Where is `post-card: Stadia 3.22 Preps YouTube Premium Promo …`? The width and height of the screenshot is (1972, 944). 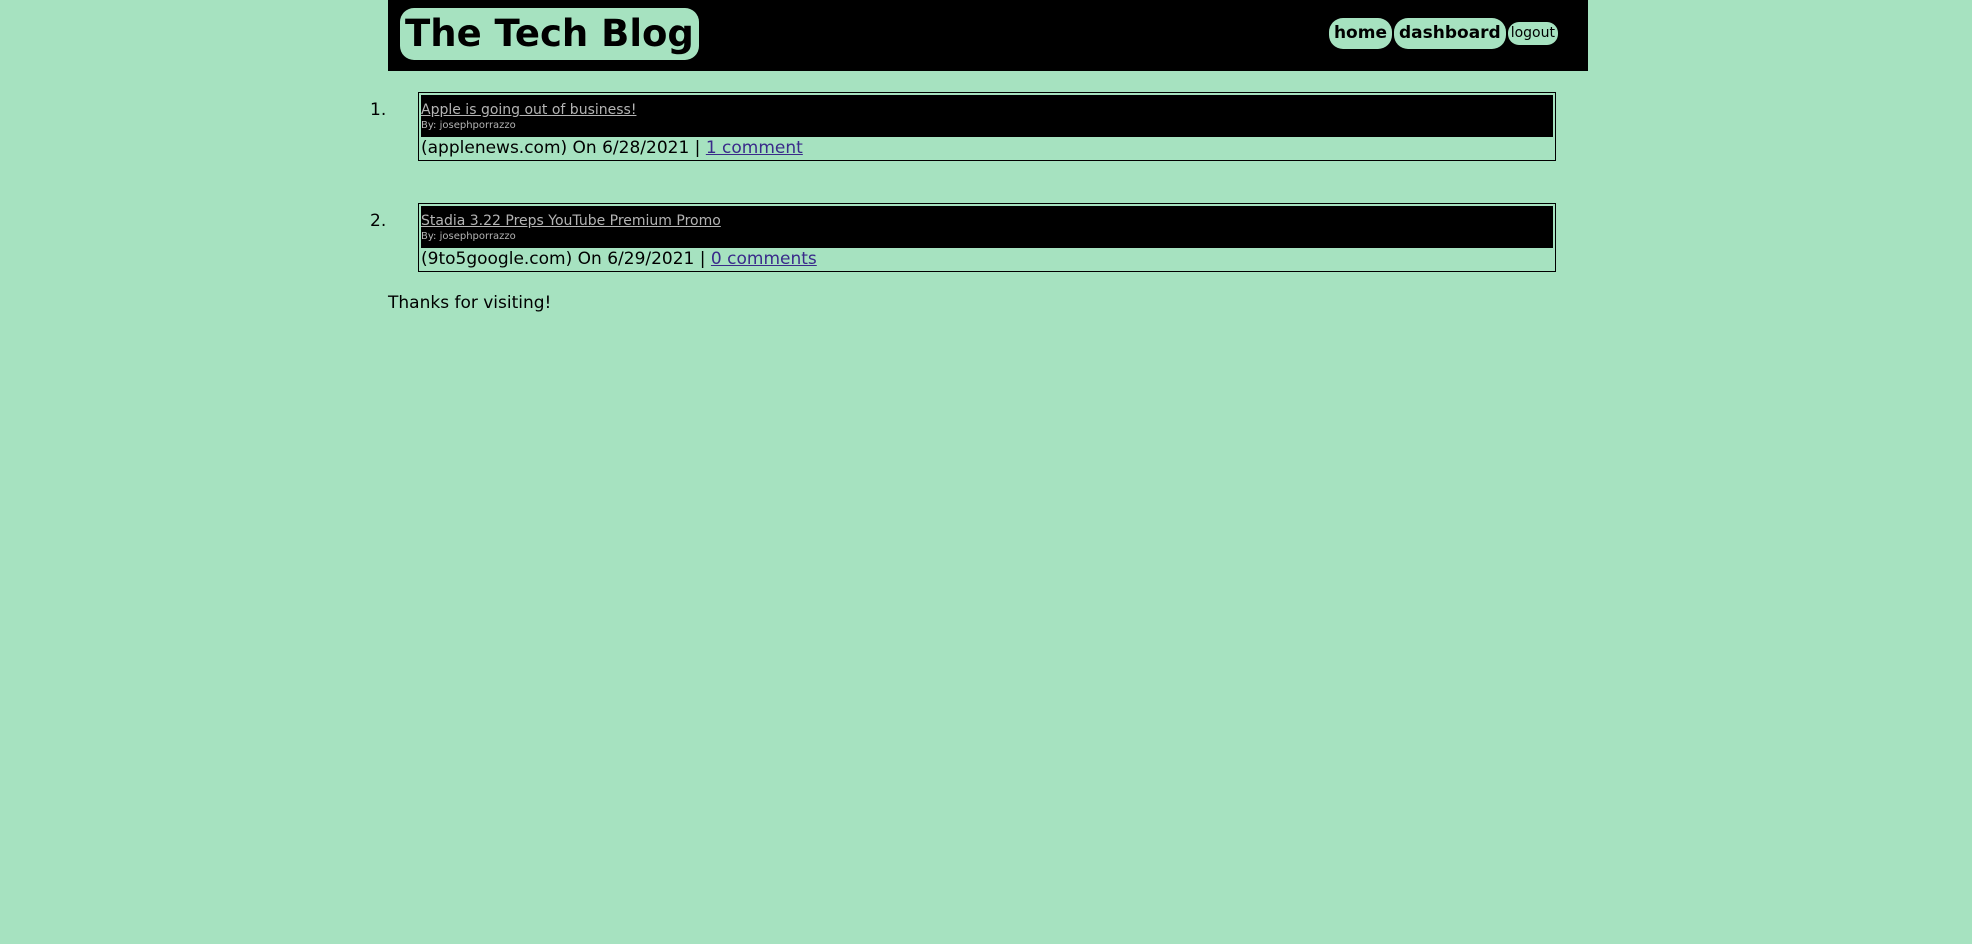 post-card: Stadia 3.22 Preps YouTube Premium Promo … is located at coordinates (987, 237).